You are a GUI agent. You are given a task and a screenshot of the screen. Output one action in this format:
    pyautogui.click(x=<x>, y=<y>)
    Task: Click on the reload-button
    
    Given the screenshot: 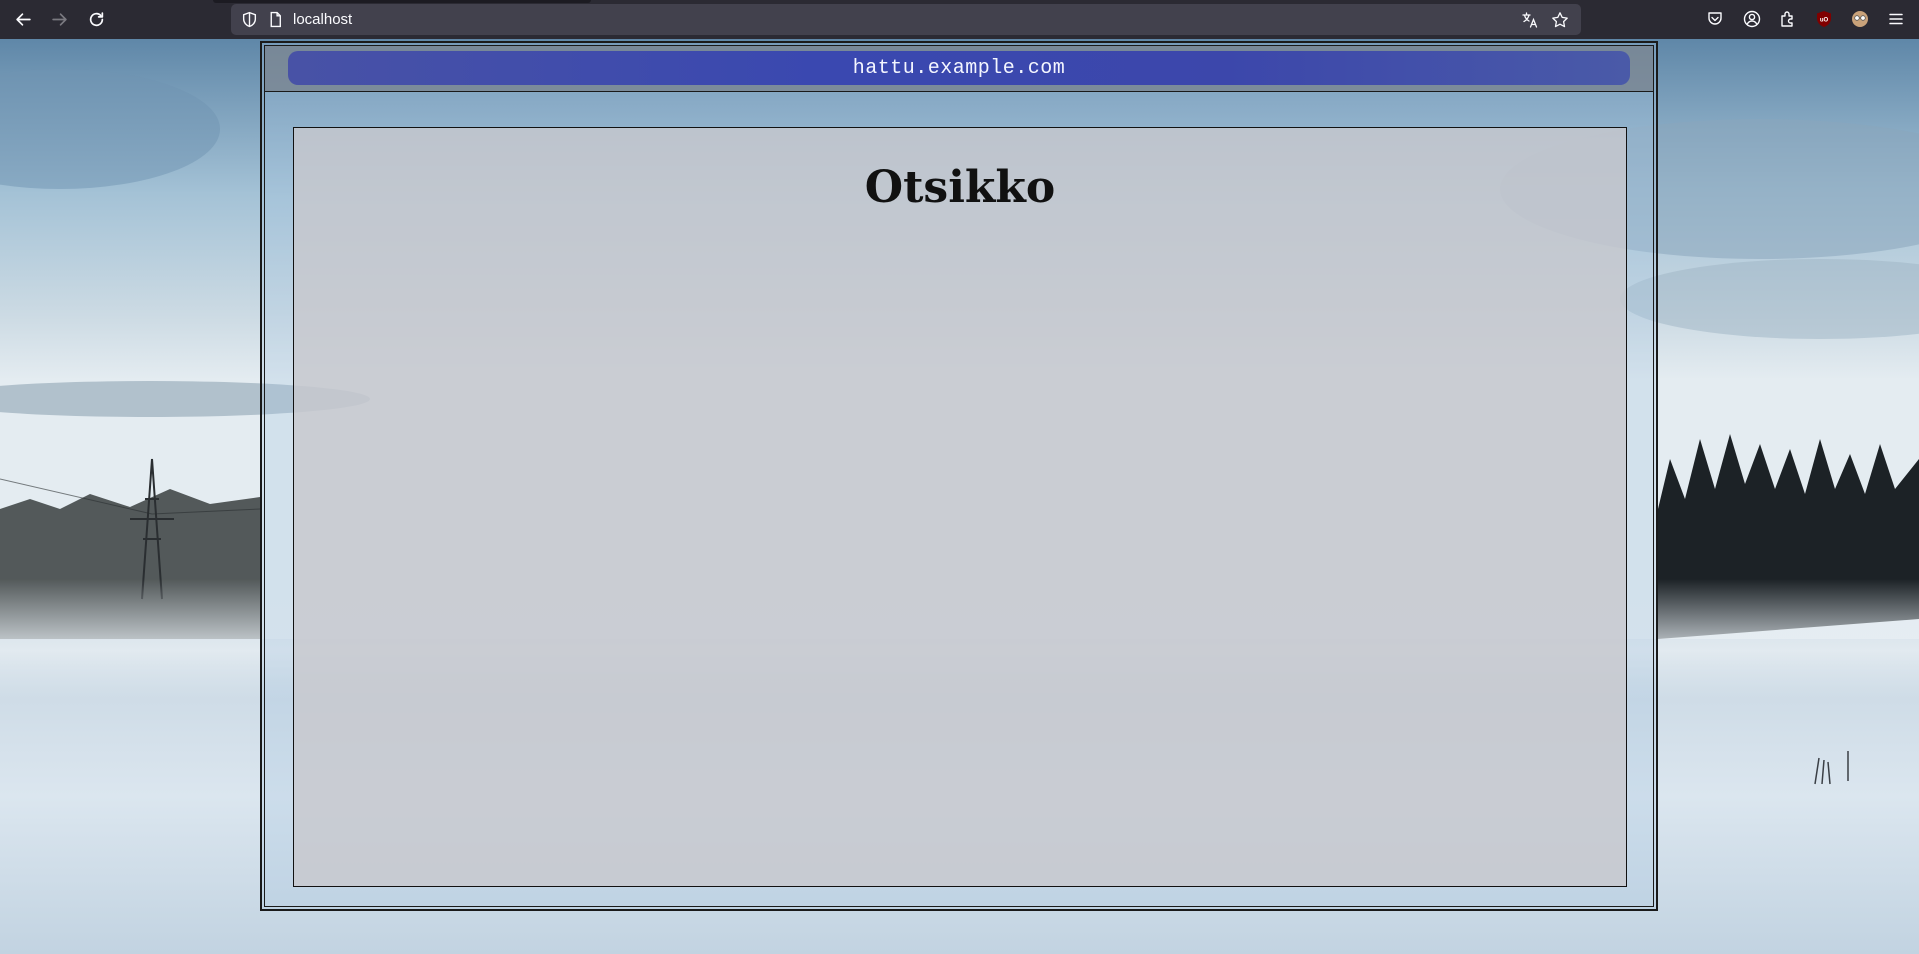 What is the action you would take?
    pyautogui.click(x=96, y=19)
    